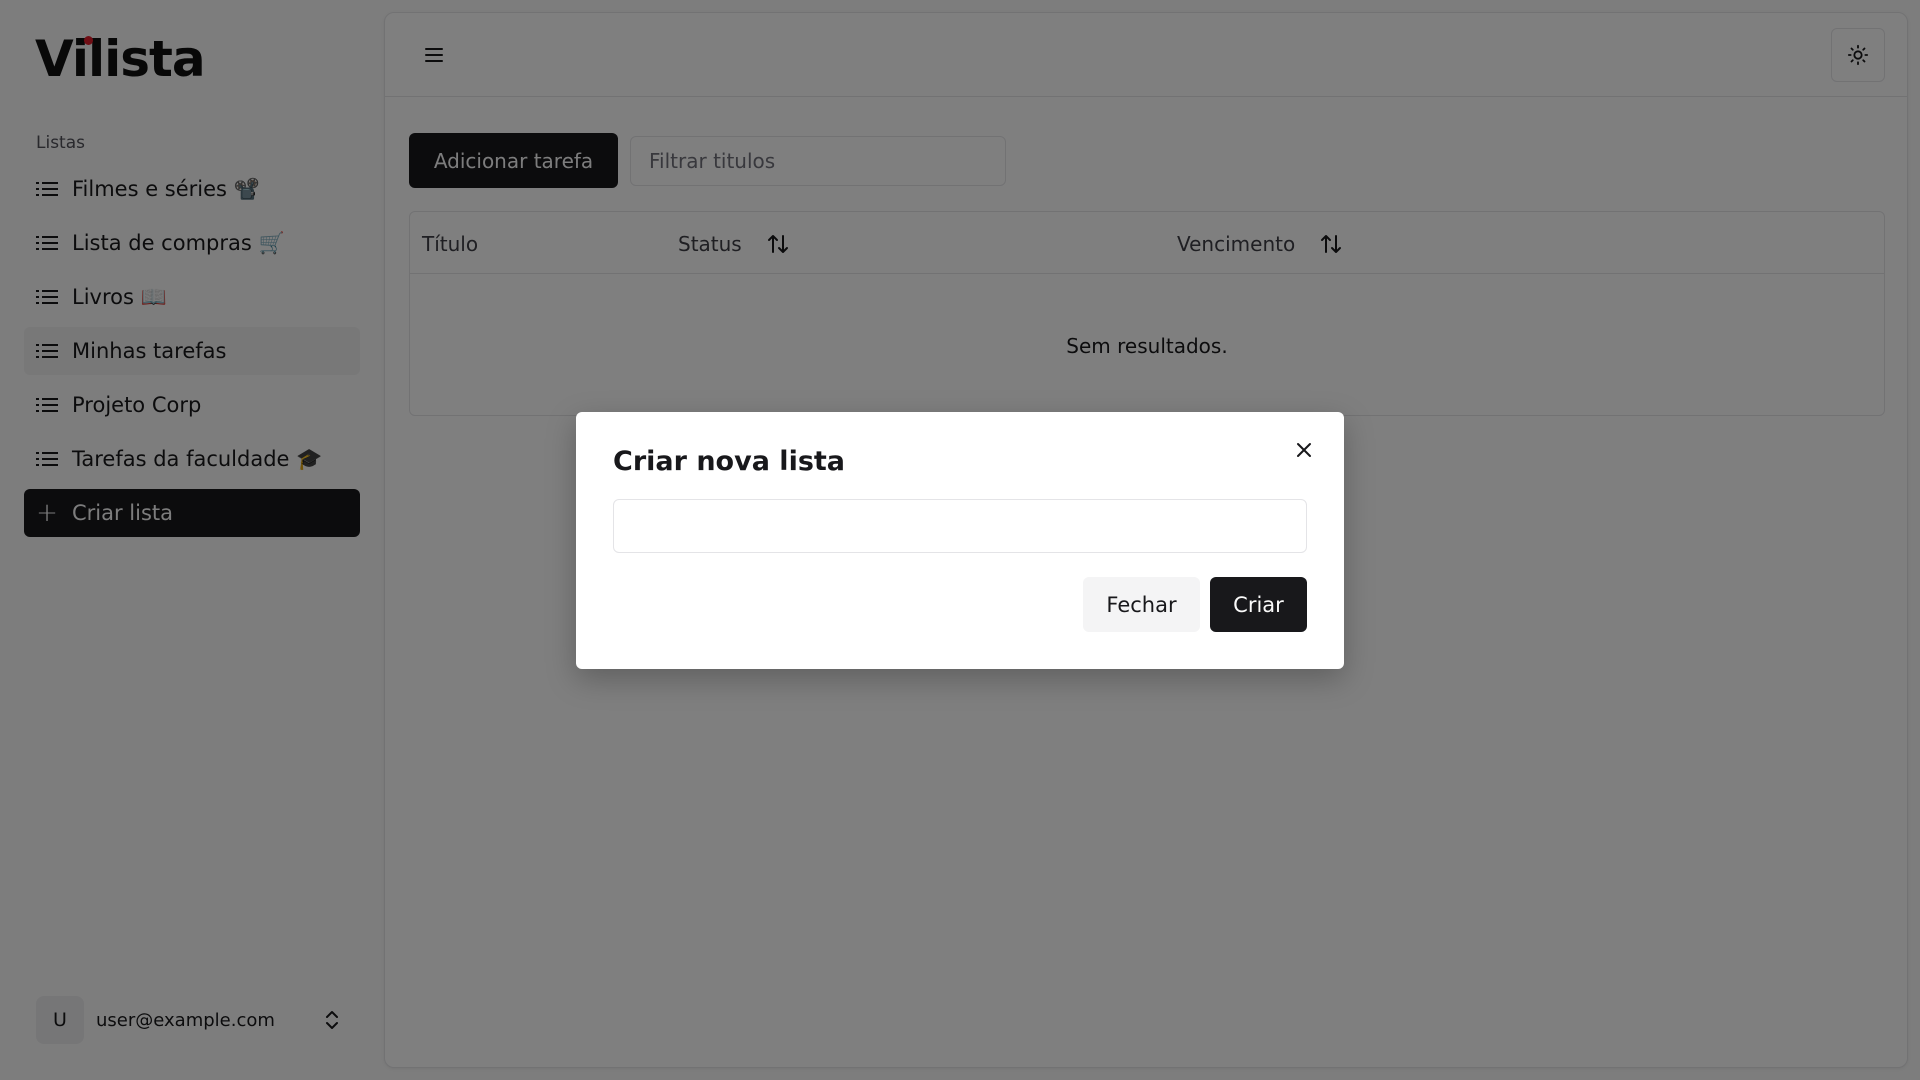  What do you see at coordinates (1258, 604) in the screenshot?
I see `create-button: Criar` at bounding box center [1258, 604].